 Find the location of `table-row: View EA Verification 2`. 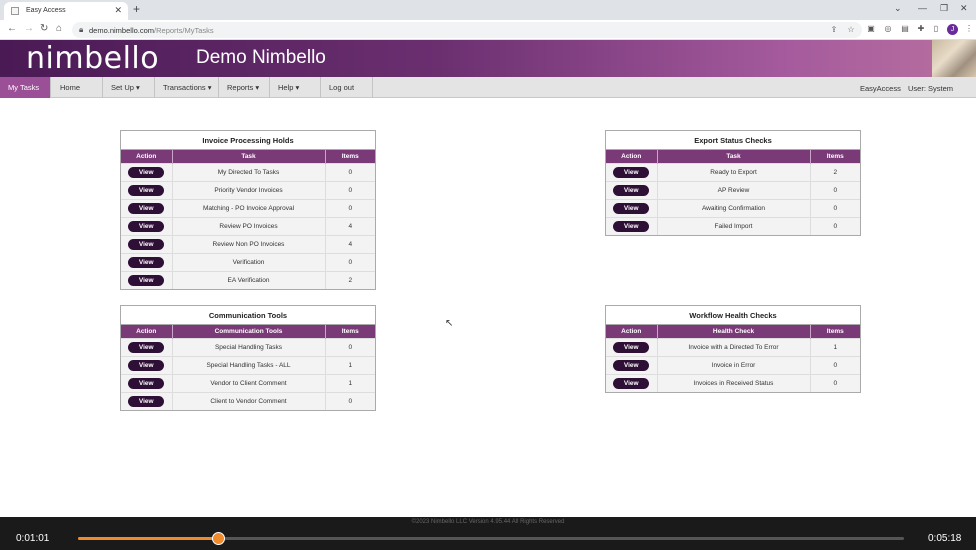

table-row: View EA Verification 2 is located at coordinates (248, 279).